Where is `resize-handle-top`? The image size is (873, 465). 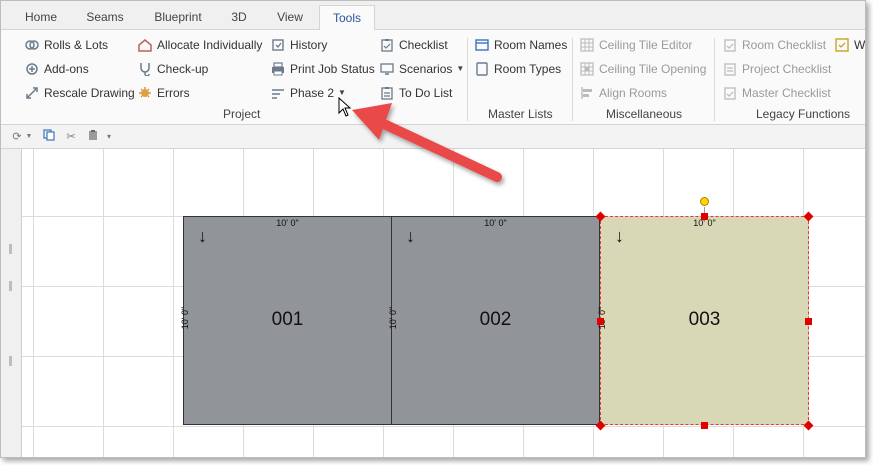
resize-handle-top is located at coordinates (704, 216).